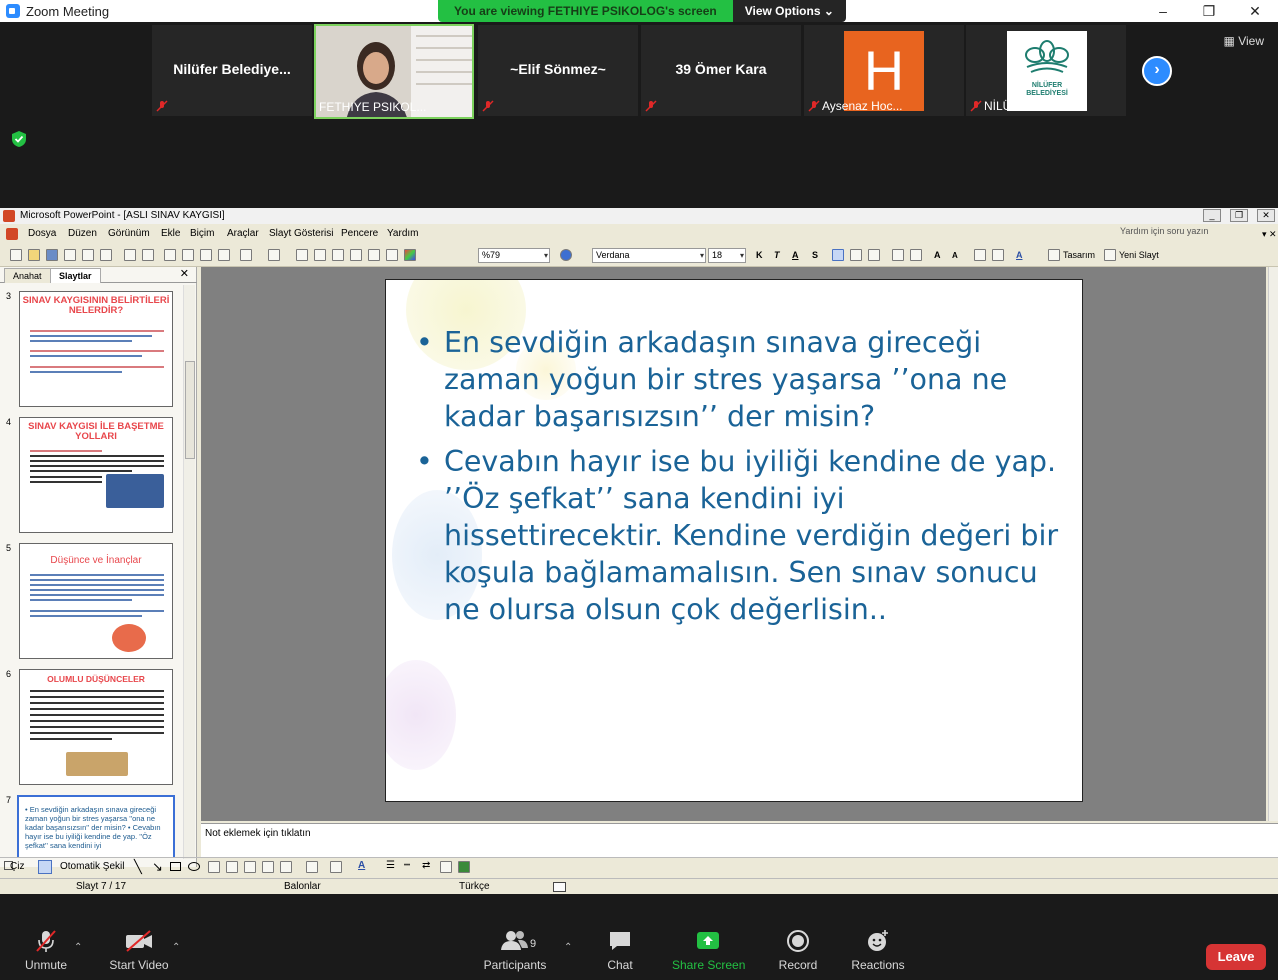 This screenshot has height=980, width=1278. What do you see at coordinates (82, 234) in the screenshot?
I see `menu-duzen: Düzen` at bounding box center [82, 234].